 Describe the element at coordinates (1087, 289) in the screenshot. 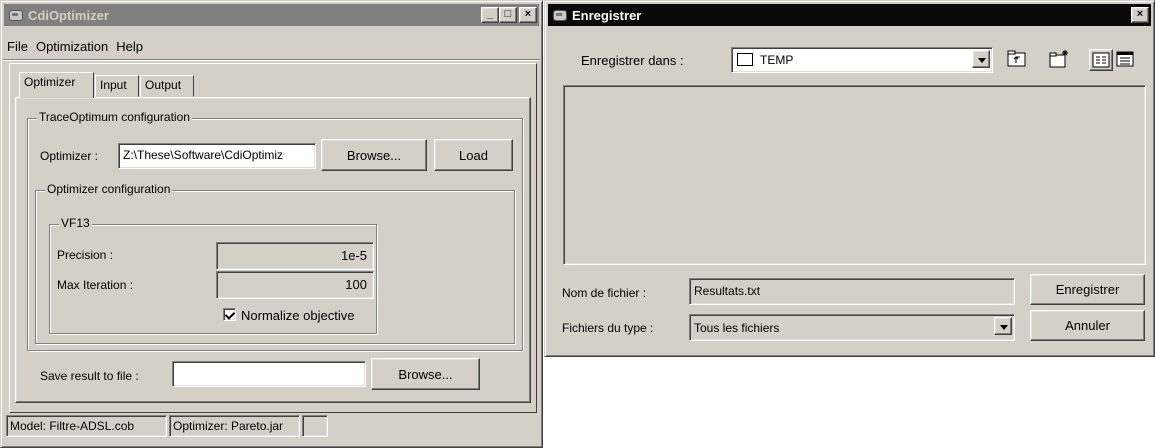

I see `save-button: Enregistrer` at that location.